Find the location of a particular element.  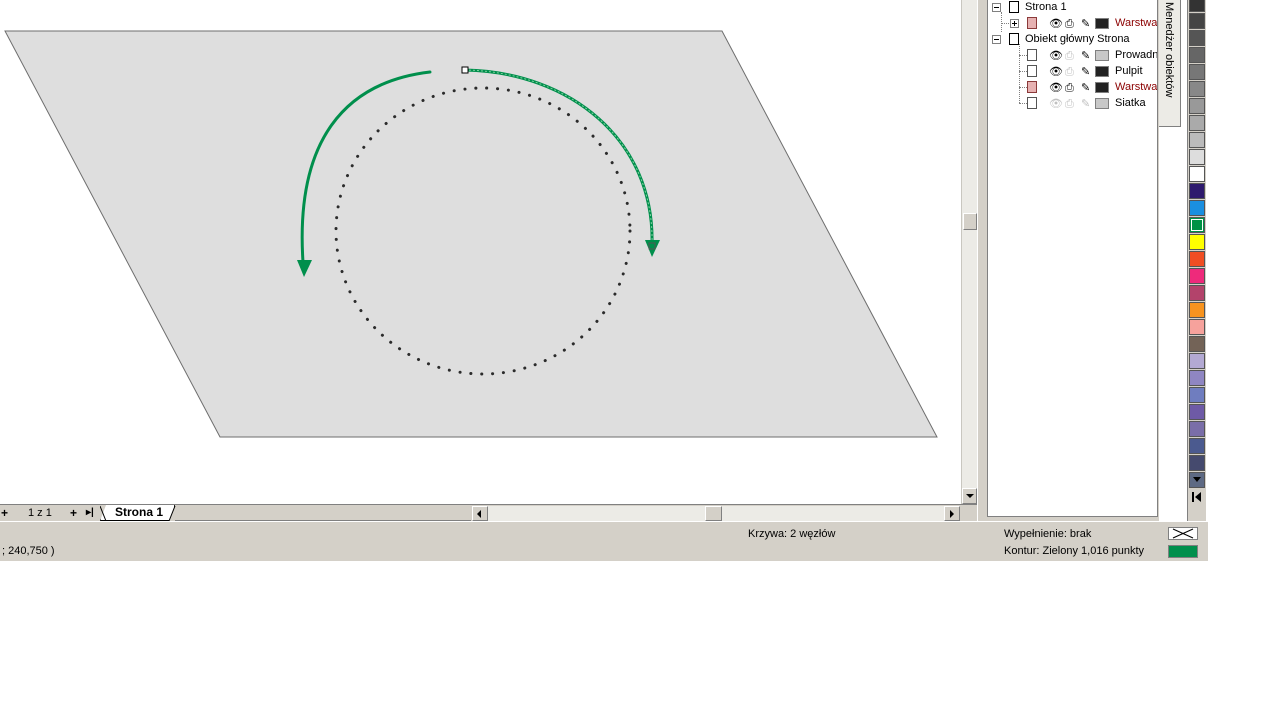

tree-item-grid: 👁 ⎙ ✎ Siatka is located at coordinates (1072, 104).